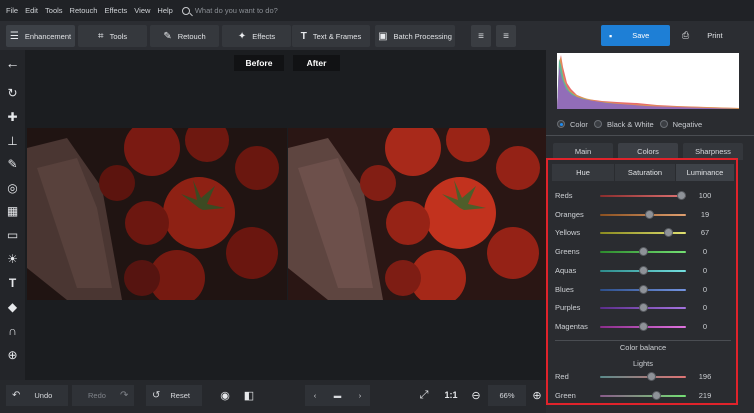  I want to click on shield-icon: ⊕, so click(12, 354).